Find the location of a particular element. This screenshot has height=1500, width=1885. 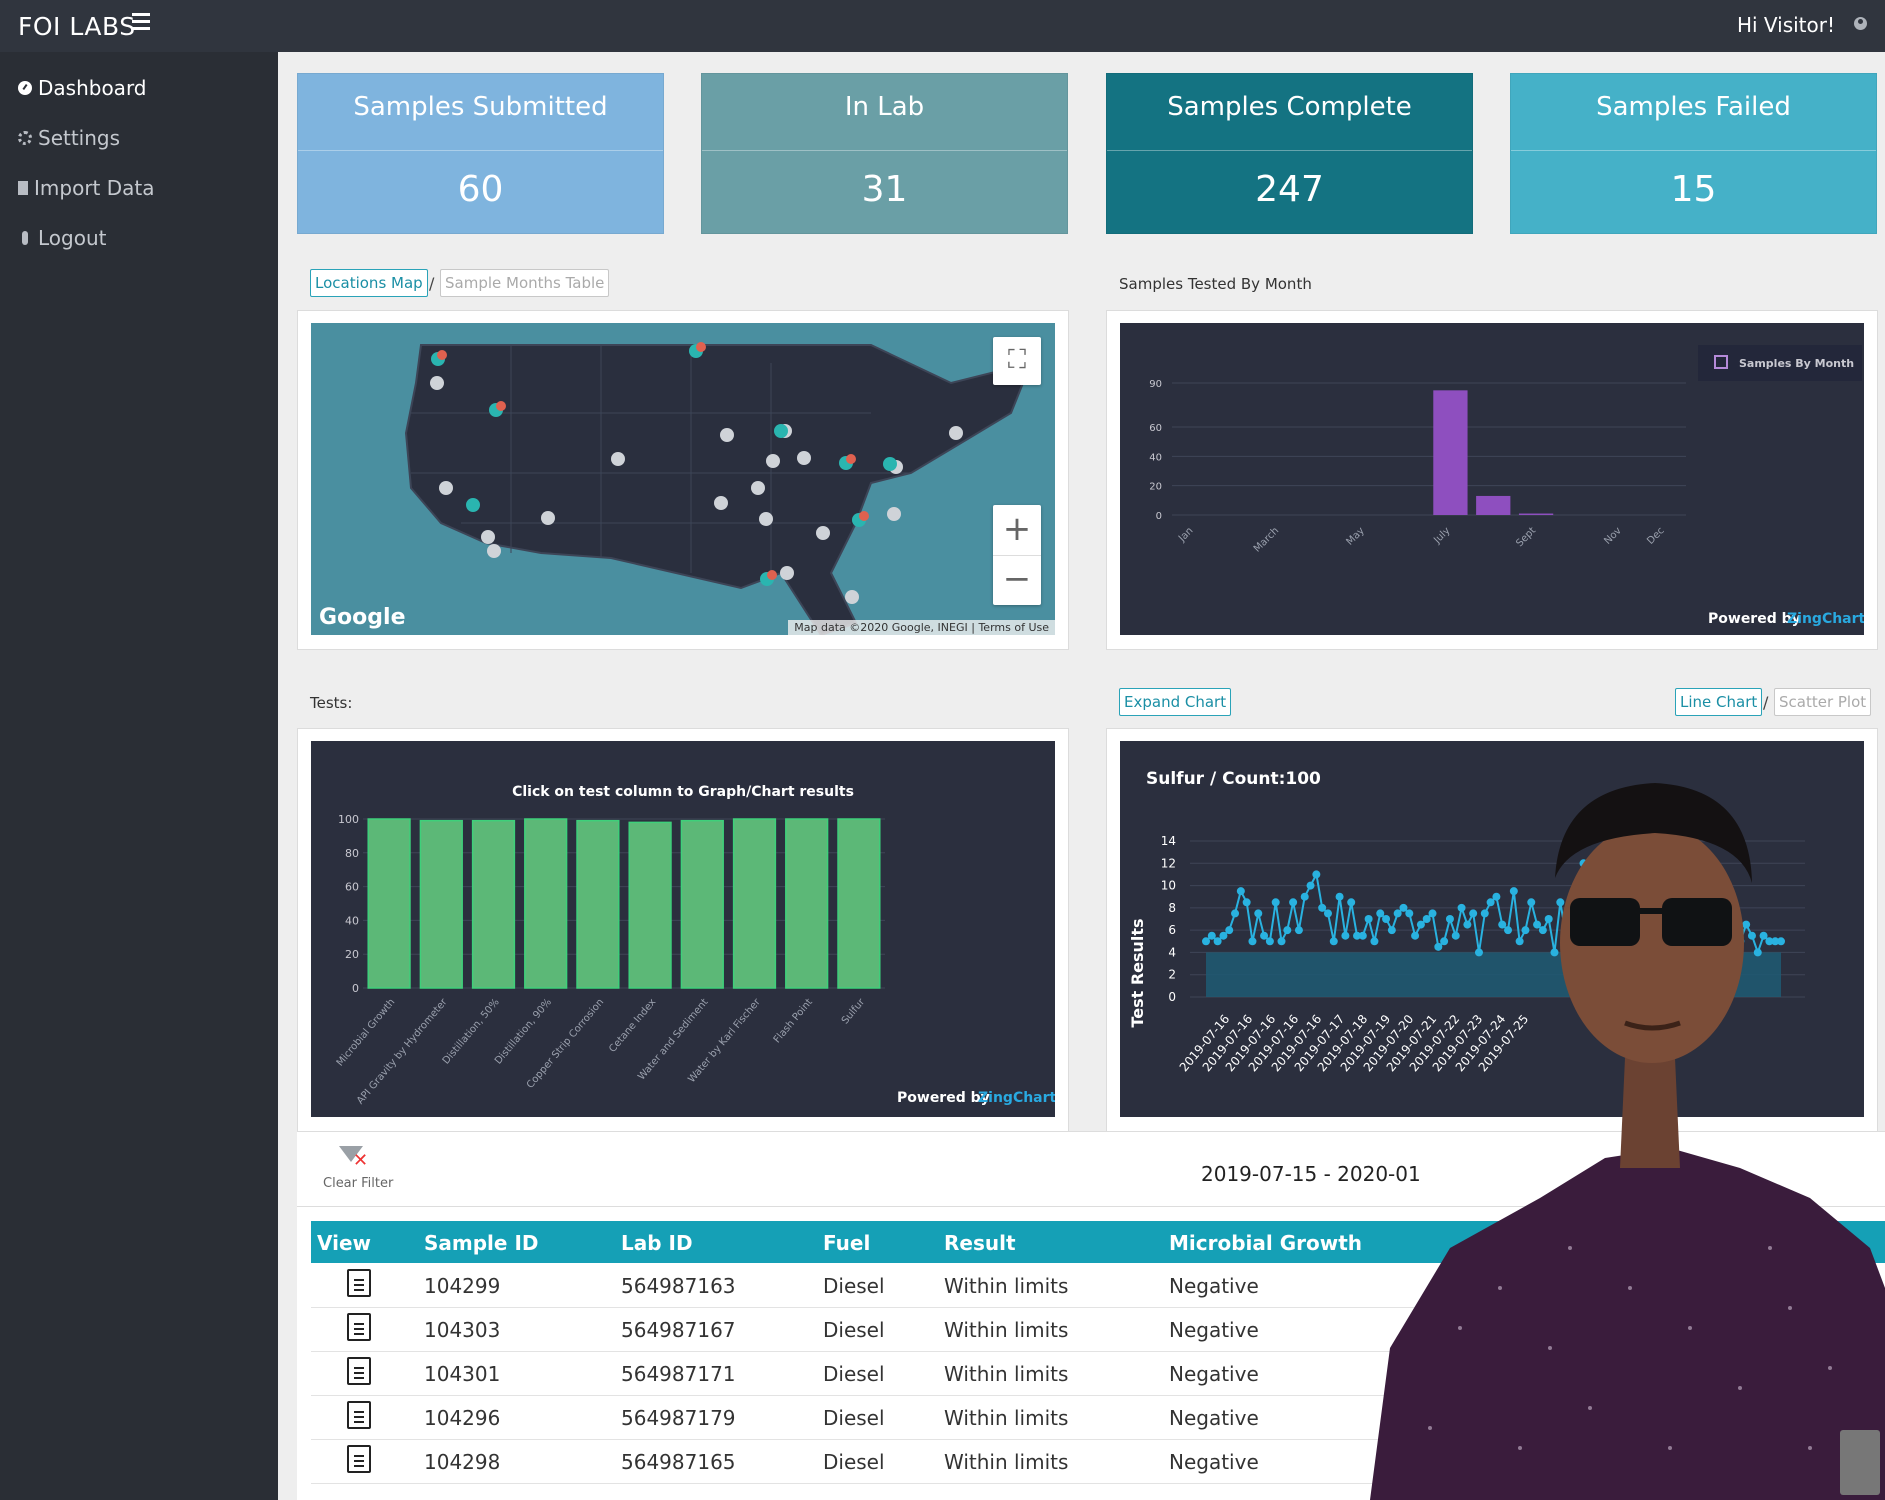

sidebar-item-settings: Settings is located at coordinates (69, 138).